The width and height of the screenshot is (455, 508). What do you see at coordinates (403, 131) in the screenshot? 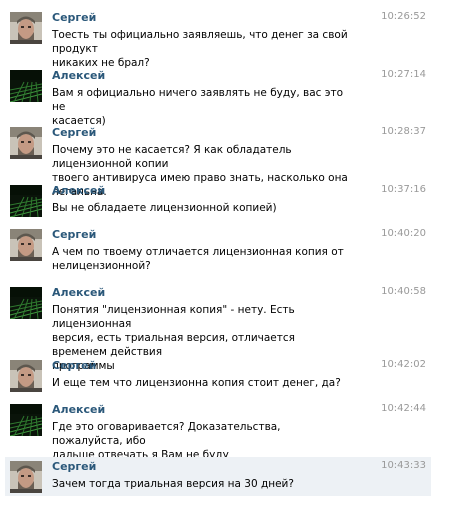
I see `message-time: 10:28:37` at bounding box center [403, 131].